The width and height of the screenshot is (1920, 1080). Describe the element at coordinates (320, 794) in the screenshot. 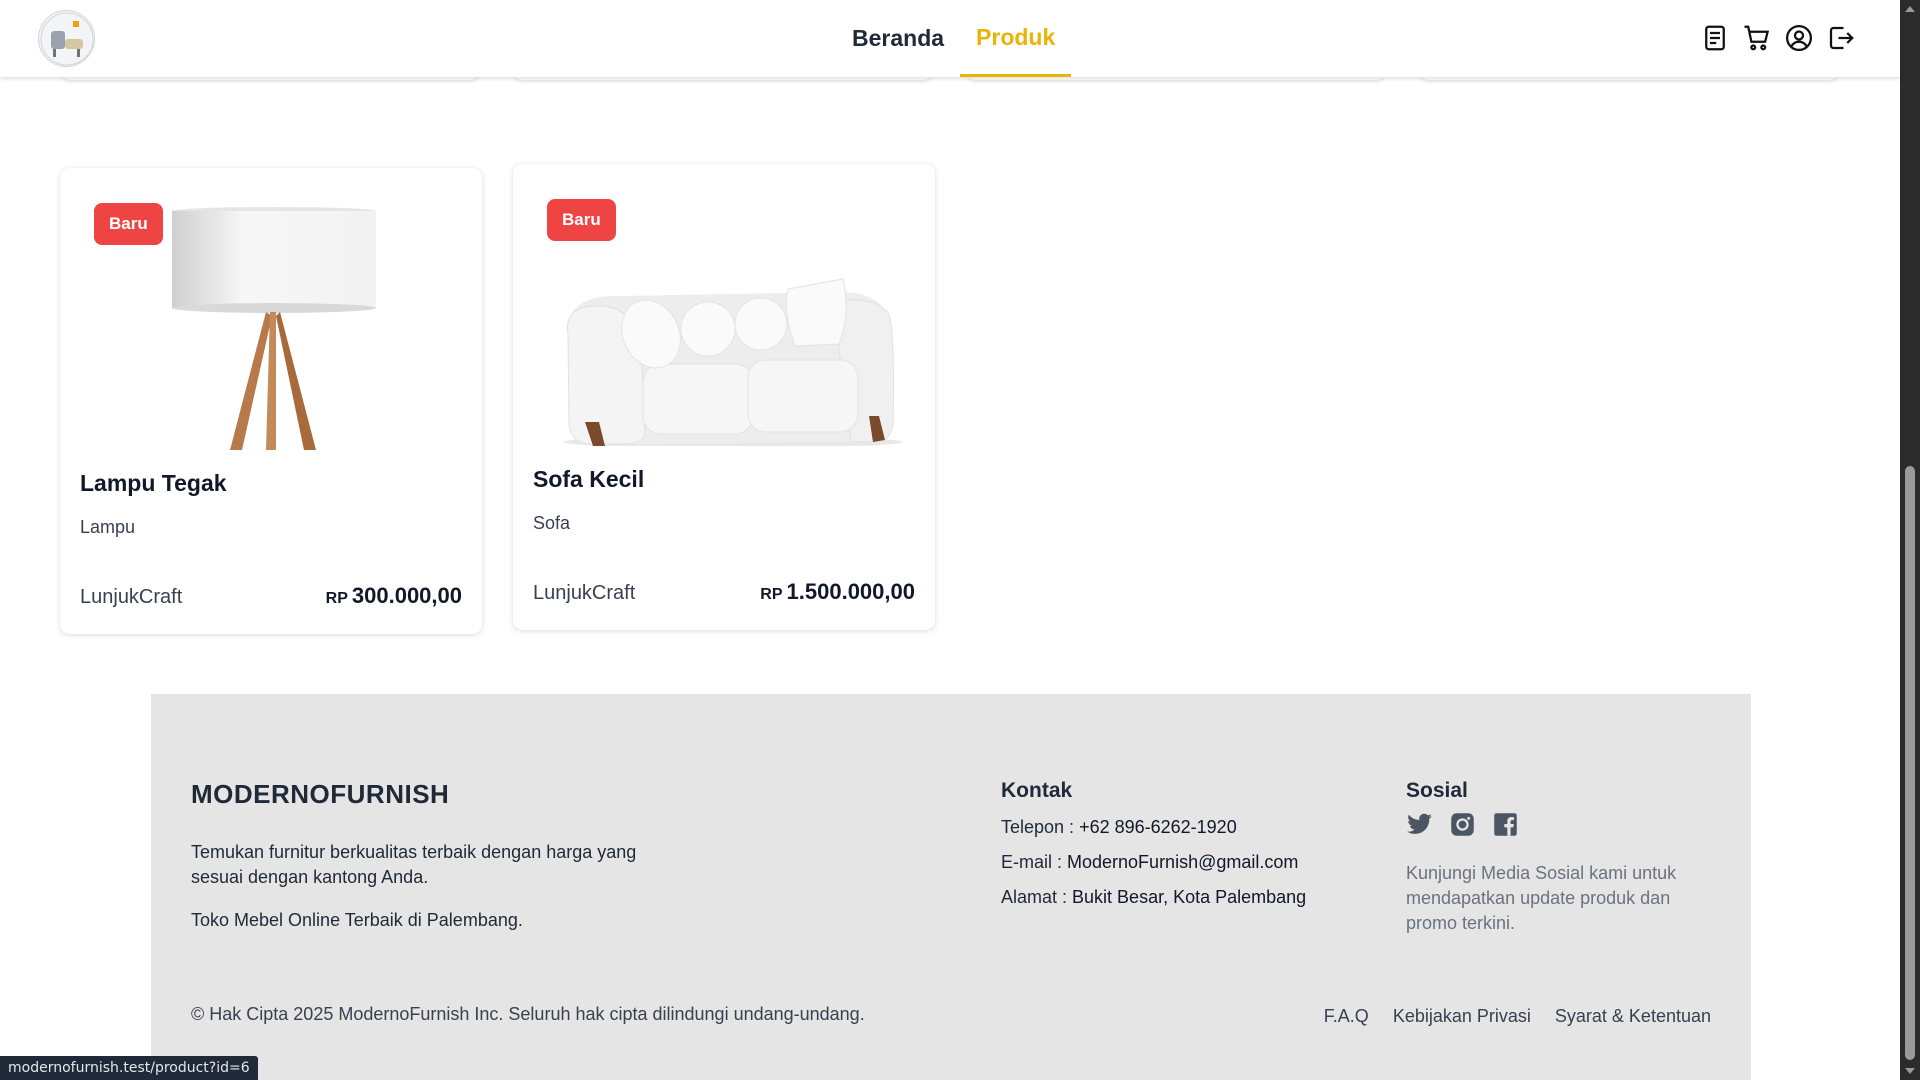

I see `footer-brand: MODERNOFURNISH` at that location.